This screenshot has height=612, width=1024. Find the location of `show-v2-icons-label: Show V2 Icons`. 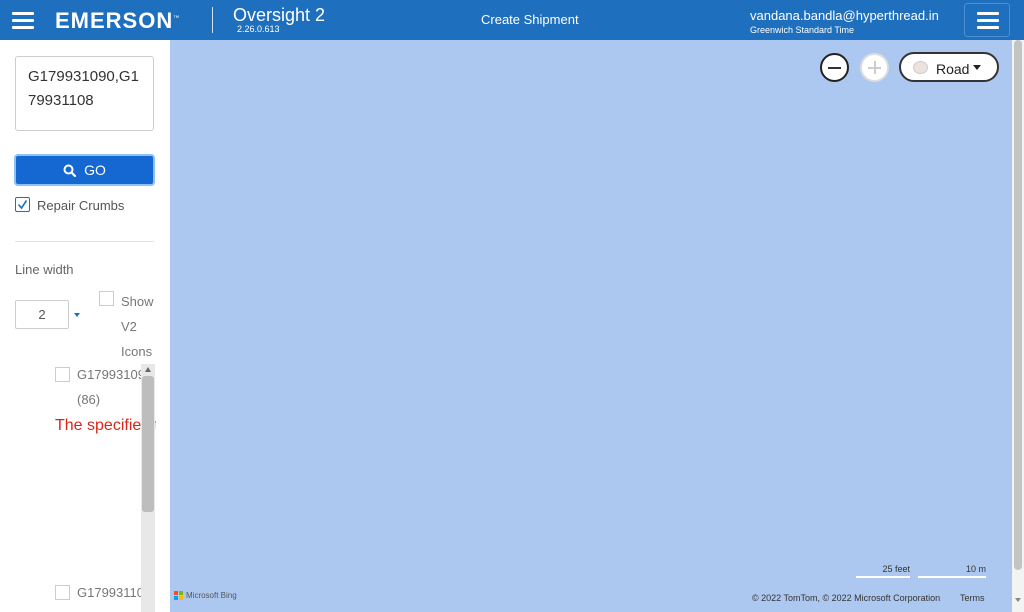

show-v2-icons-label: Show V2 Icons is located at coordinates (137, 326).